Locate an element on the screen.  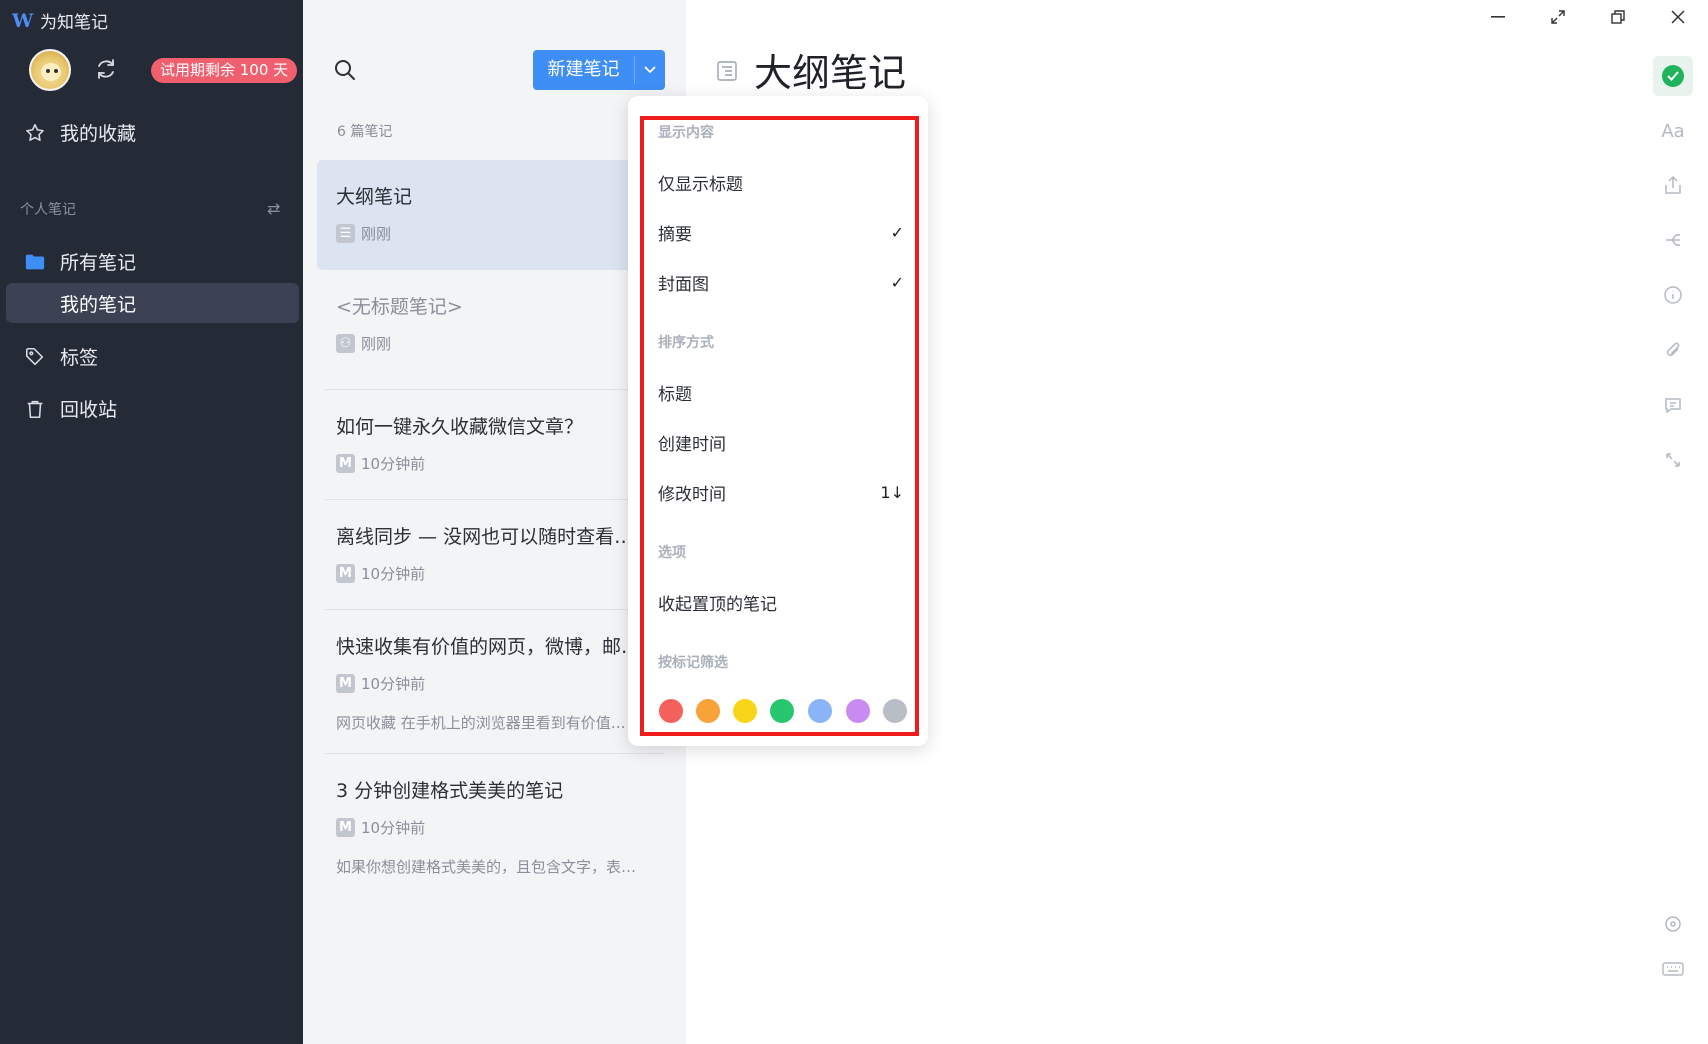
check-circle-icon is located at coordinates (1673, 76).